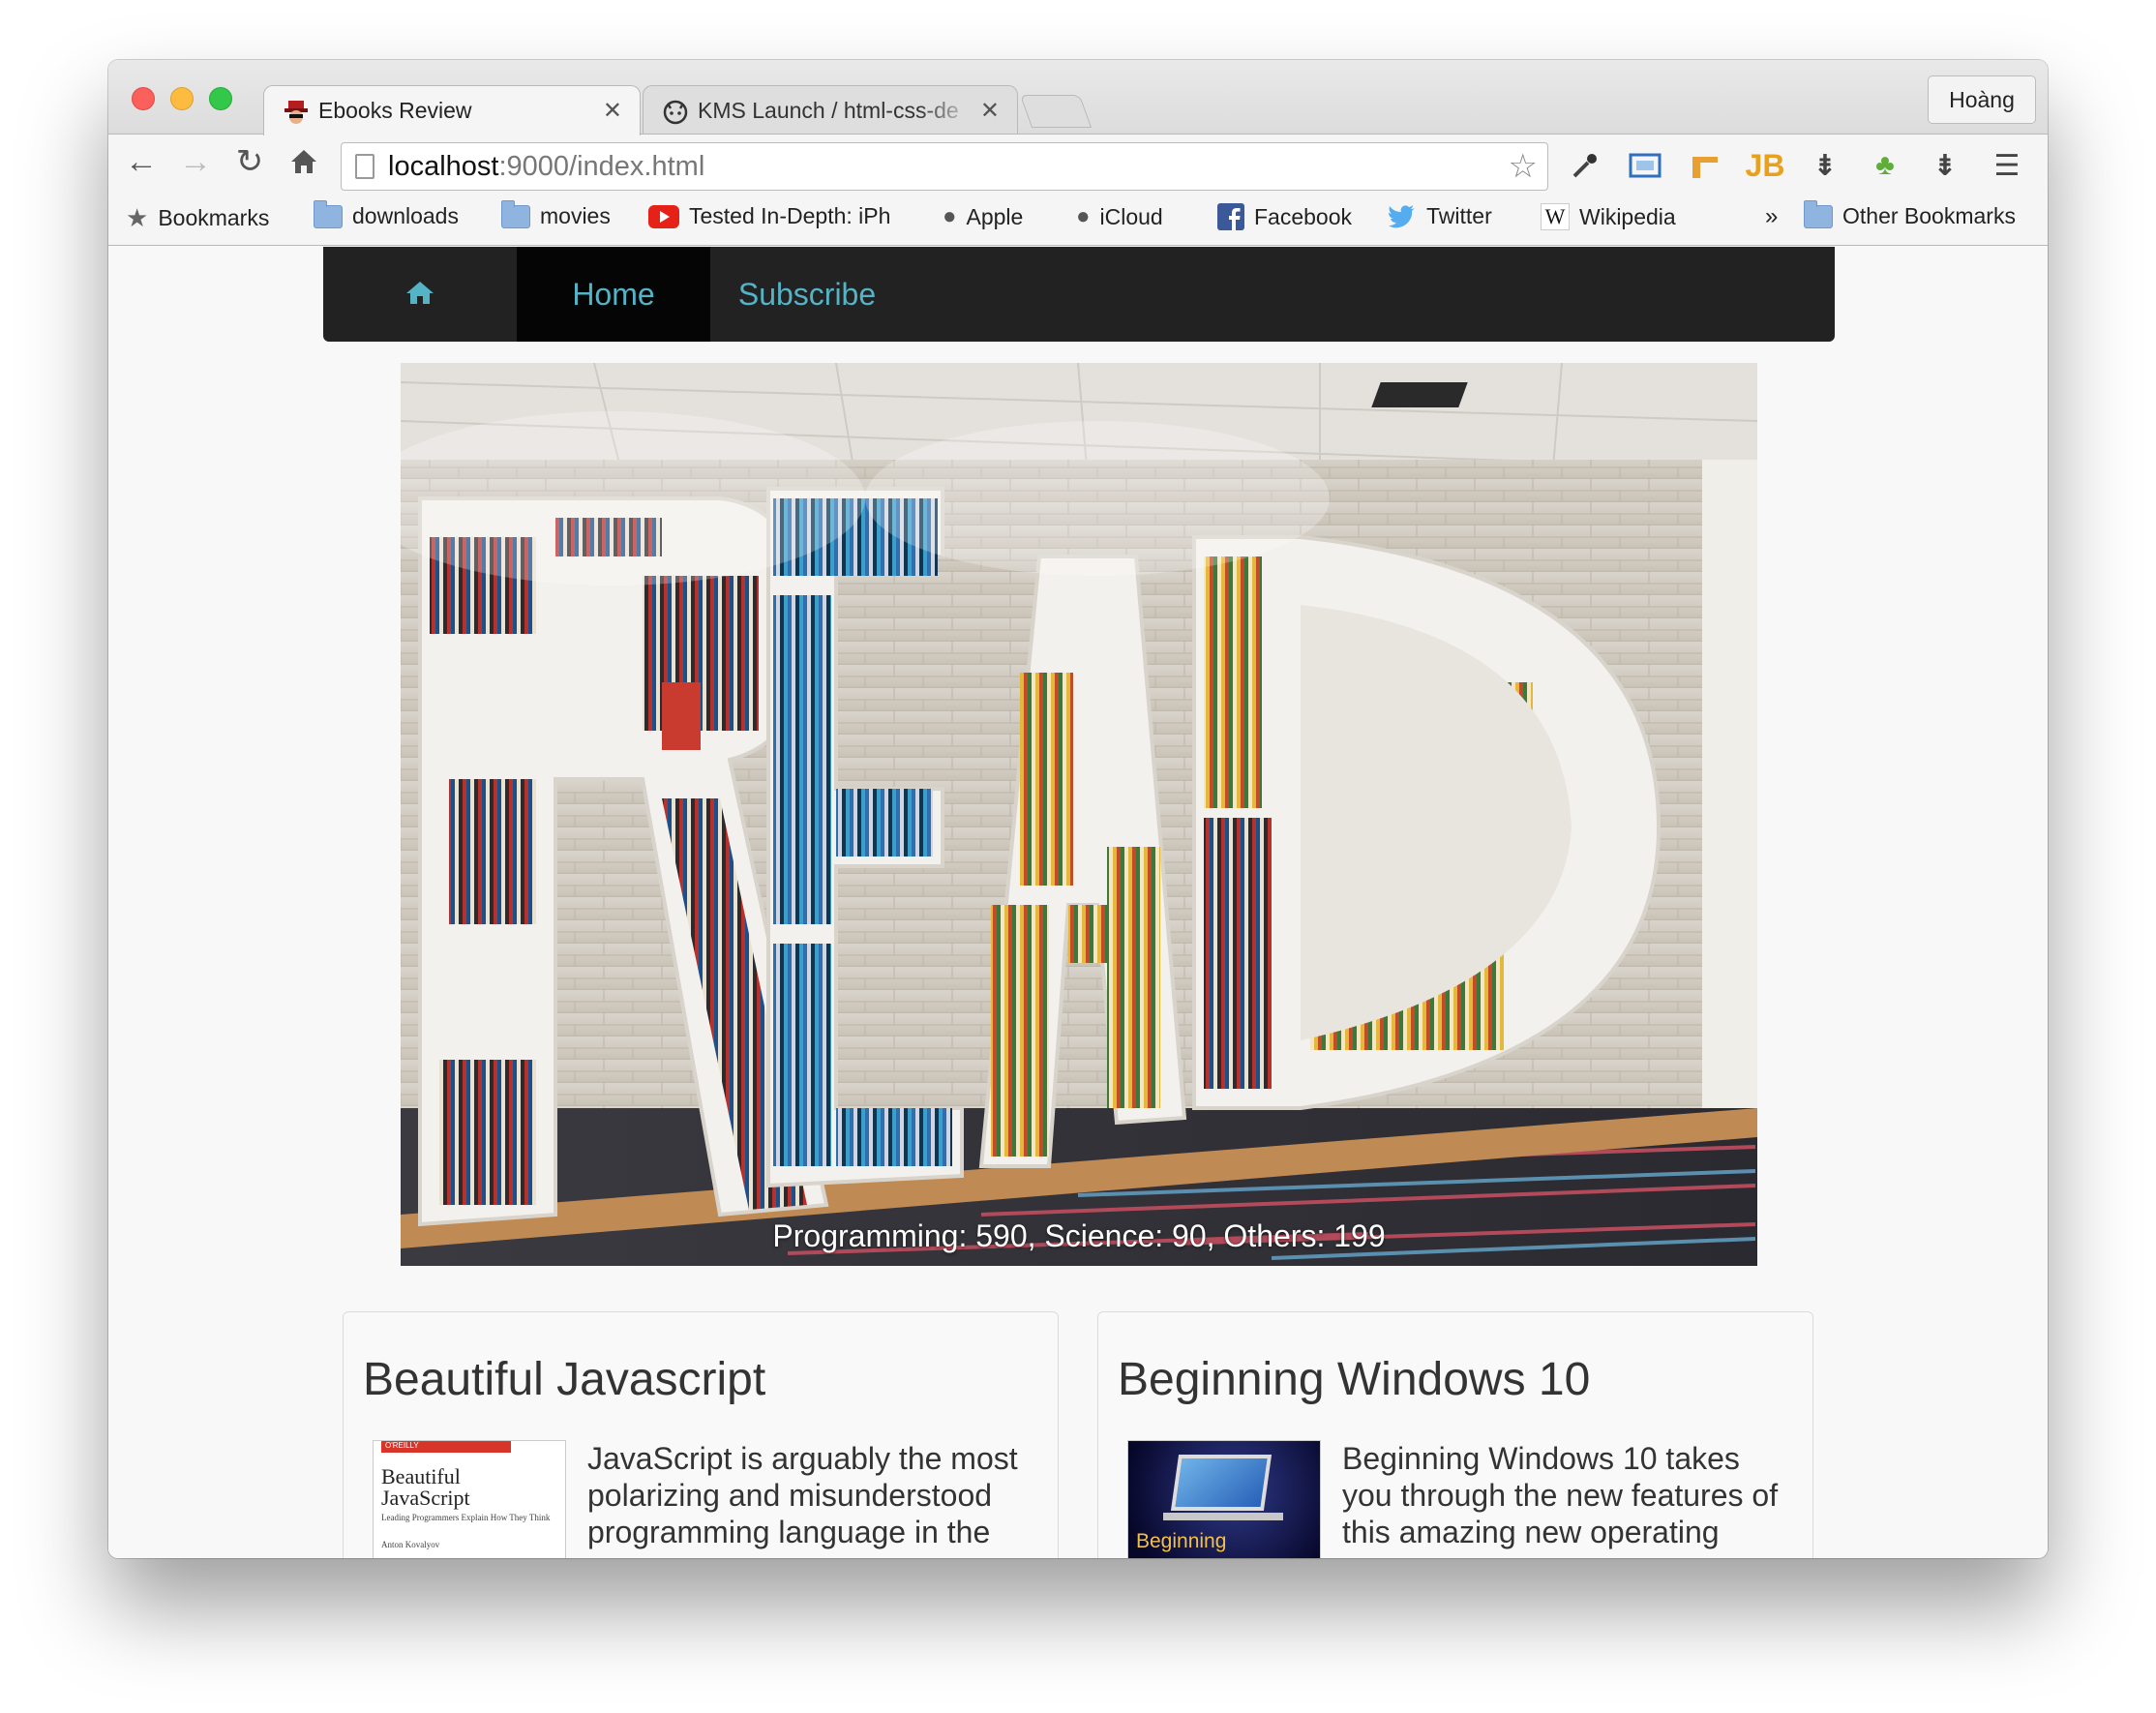 Image resolution: width=2156 pixels, height=1713 pixels. I want to click on new-tab-button, so click(1056, 111).